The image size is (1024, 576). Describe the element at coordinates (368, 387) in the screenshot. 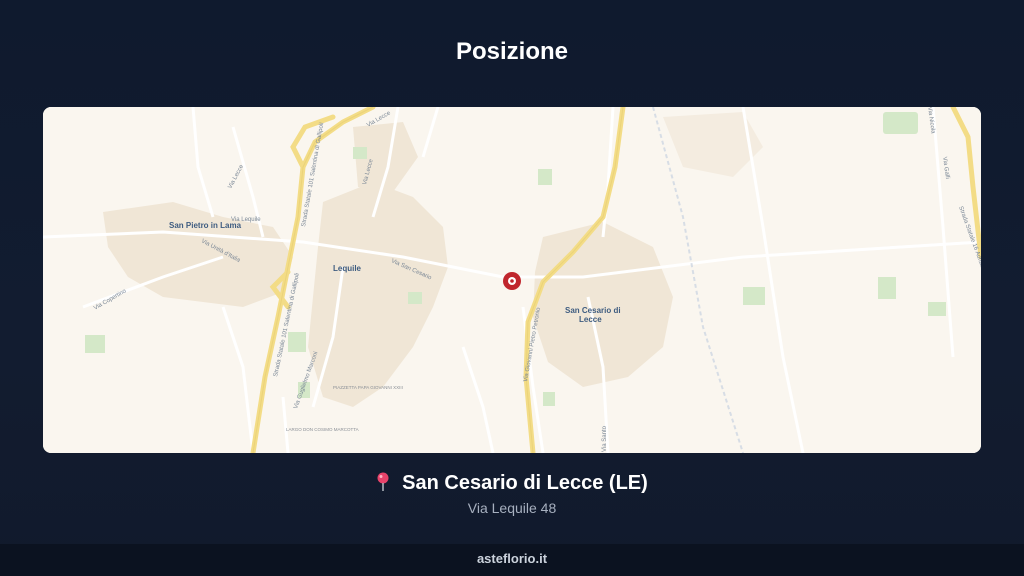

I see `poi-label: PIAZZETTA PAPA GIOVANNI XXIII` at that location.